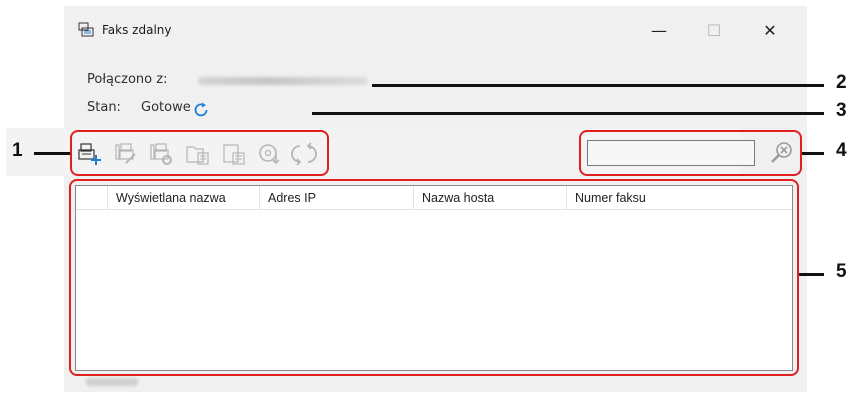  I want to click on fax-app-icon, so click(86, 30).